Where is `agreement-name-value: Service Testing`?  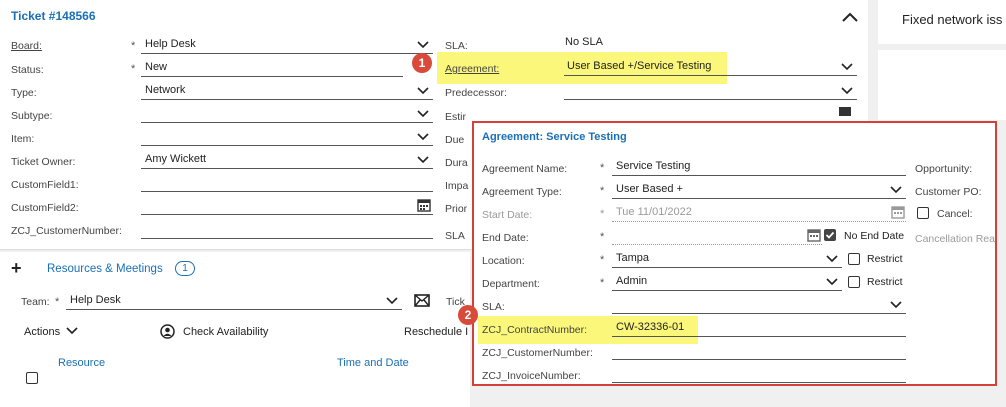 agreement-name-value: Service Testing is located at coordinates (653, 166).